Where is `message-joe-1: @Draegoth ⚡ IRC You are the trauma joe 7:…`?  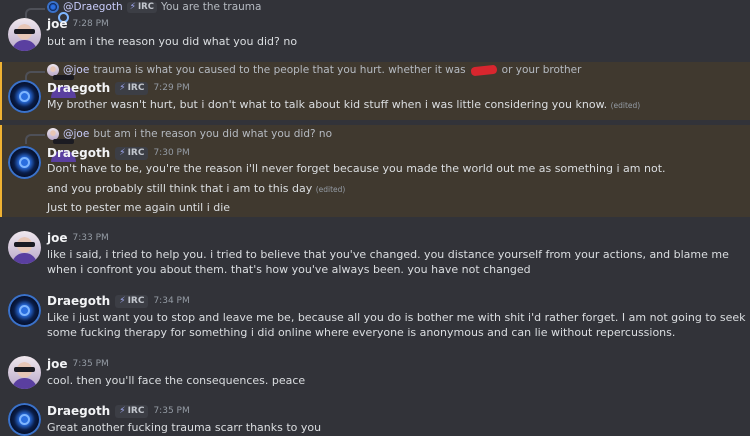
message-joe-1: @Draegoth ⚡ IRC You are the trauma joe 7:… is located at coordinates (375, 29).